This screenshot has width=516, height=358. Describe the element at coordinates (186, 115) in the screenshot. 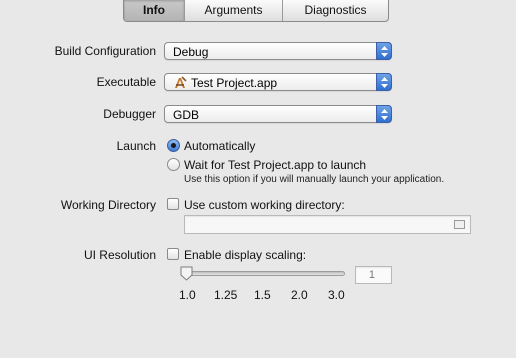

I see `debugger-value: GDB` at that location.